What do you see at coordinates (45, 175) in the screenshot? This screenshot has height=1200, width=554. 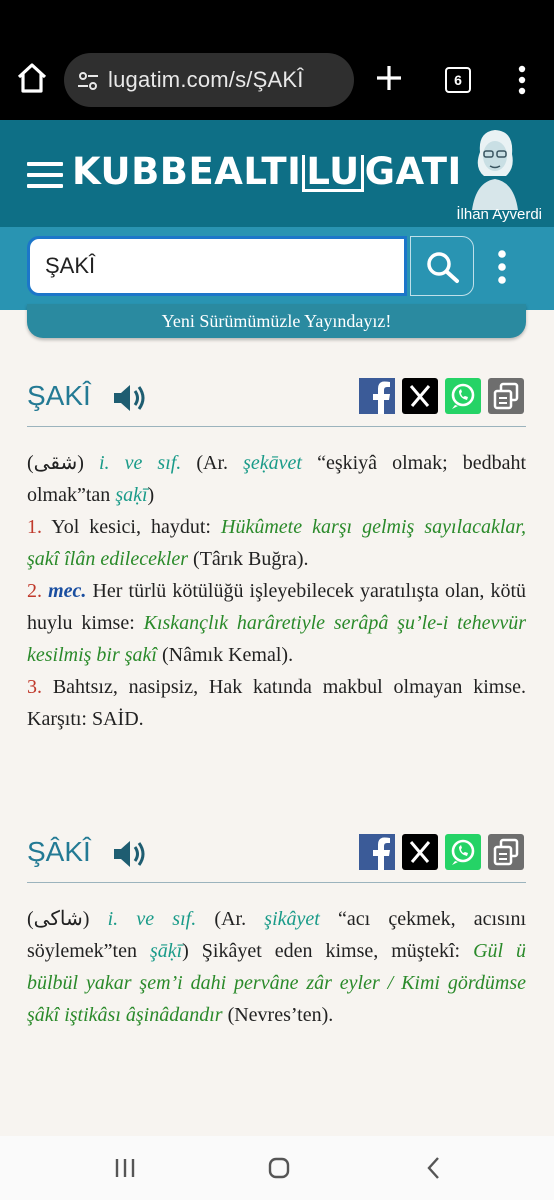 I see `hamburger-menu-icon` at bounding box center [45, 175].